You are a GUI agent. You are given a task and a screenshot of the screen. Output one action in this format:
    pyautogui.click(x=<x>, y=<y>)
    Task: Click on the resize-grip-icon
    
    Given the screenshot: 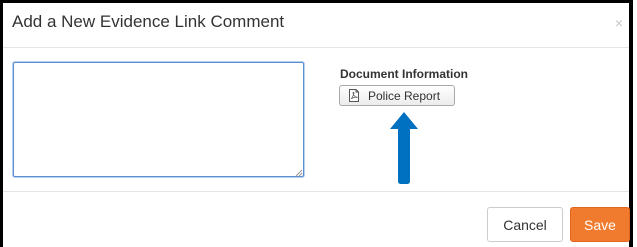 What is the action you would take?
    pyautogui.click(x=298, y=172)
    